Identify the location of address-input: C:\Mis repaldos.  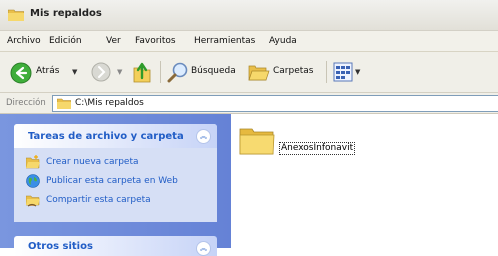
(275, 103).